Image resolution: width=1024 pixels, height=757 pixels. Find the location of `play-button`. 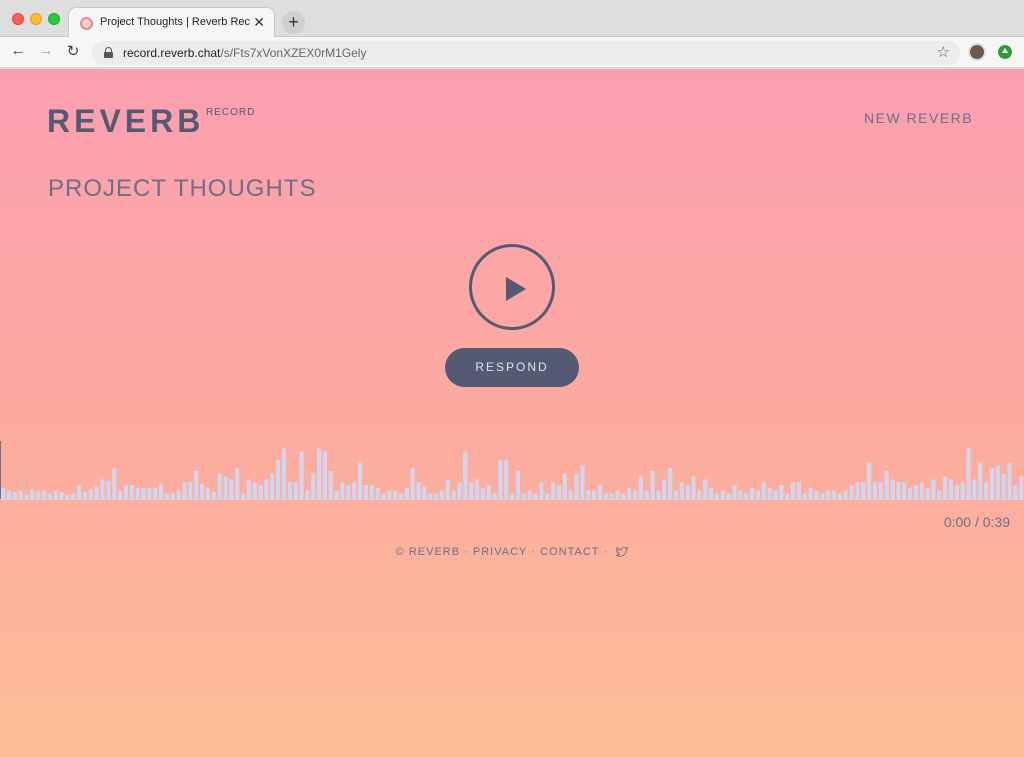

play-button is located at coordinates (512, 287).